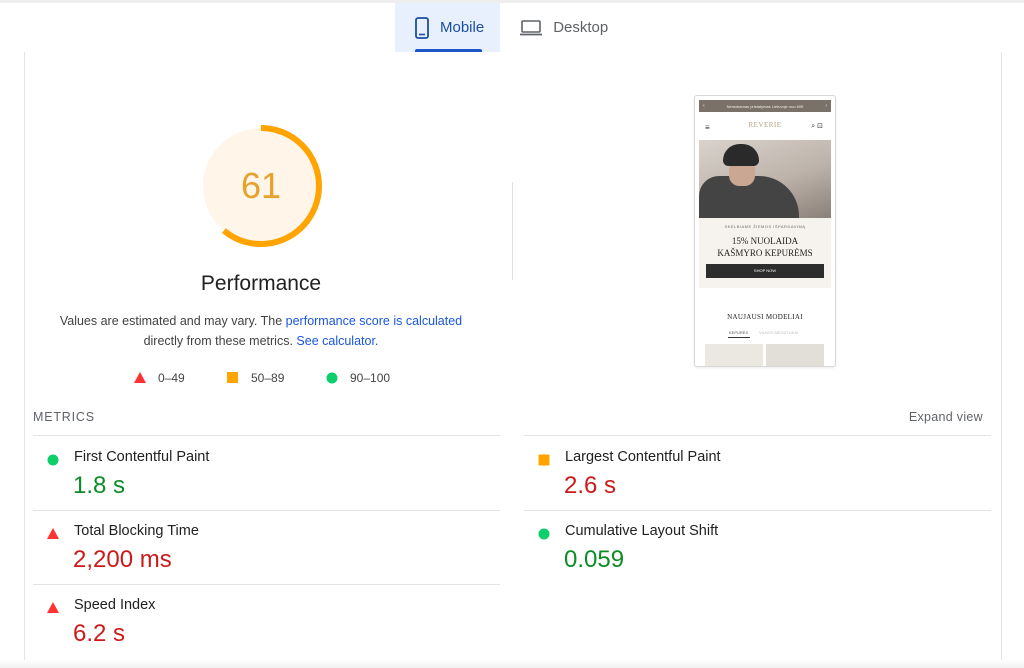 The width and height of the screenshot is (1024, 668). What do you see at coordinates (765, 247) in the screenshot?
I see `promo-headline: 15% NUOLAIDA KAŠMYRO KEPURĖMS` at bounding box center [765, 247].